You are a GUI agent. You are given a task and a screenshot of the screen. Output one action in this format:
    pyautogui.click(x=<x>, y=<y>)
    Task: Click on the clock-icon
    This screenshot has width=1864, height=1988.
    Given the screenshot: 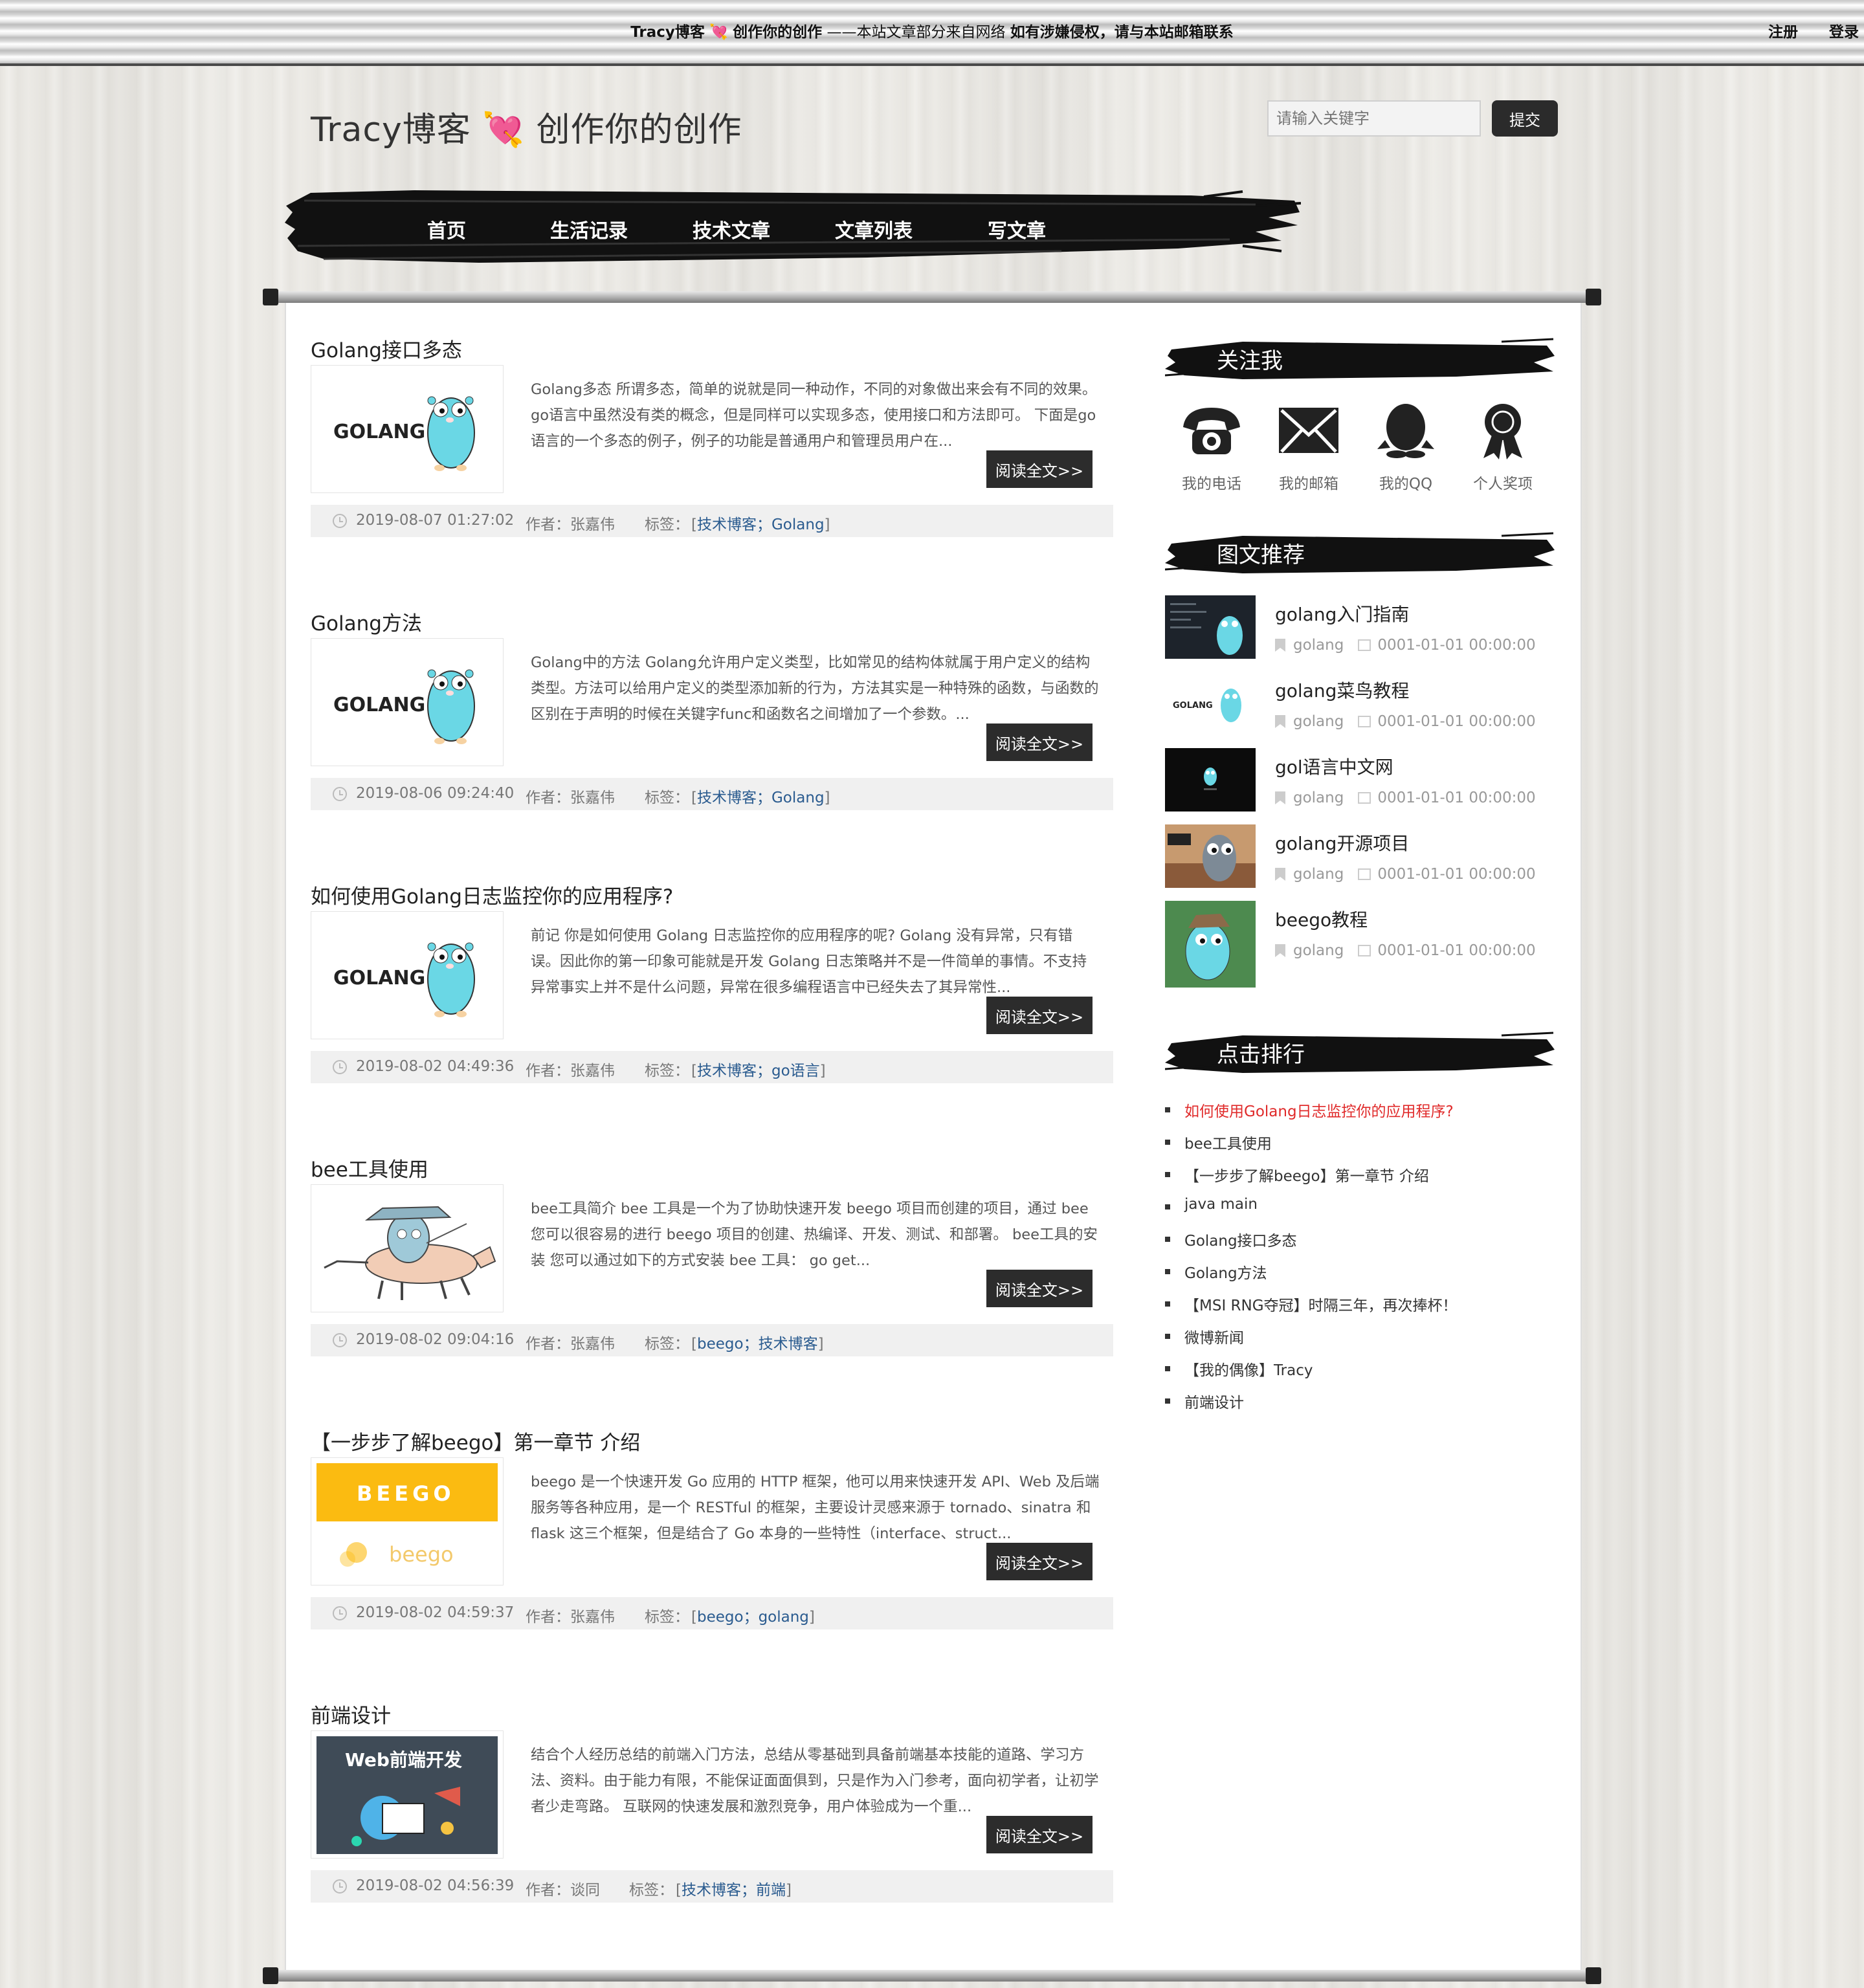 What is the action you would take?
    pyautogui.click(x=340, y=794)
    